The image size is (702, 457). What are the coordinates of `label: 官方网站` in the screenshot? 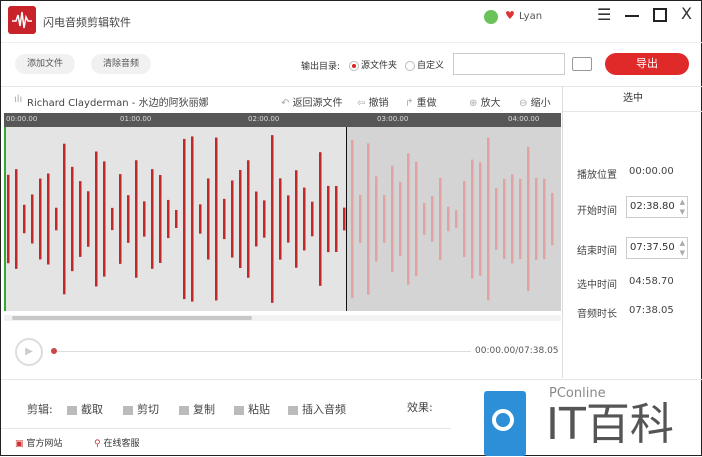 It's located at (44, 444).